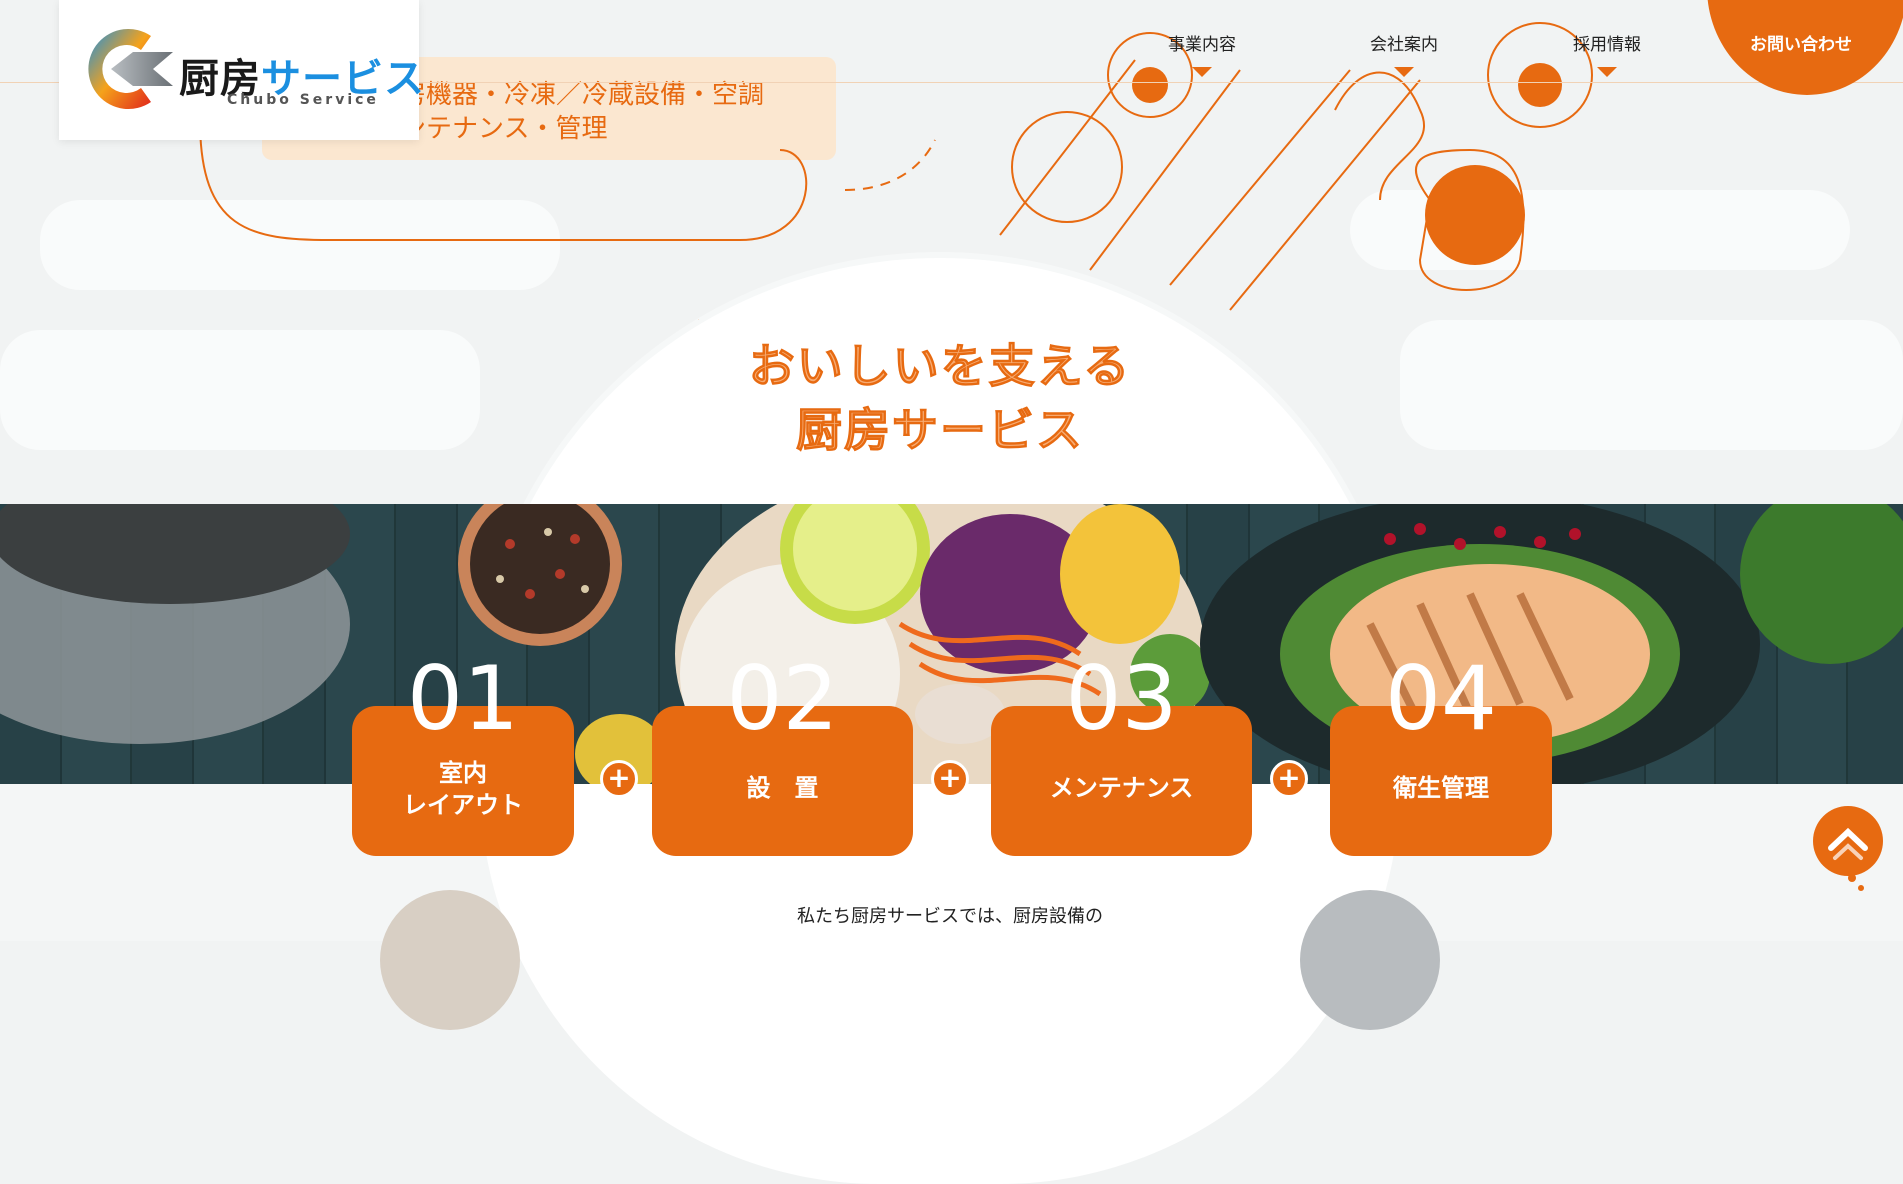  I want to click on back-to-top-button, so click(1848, 841).